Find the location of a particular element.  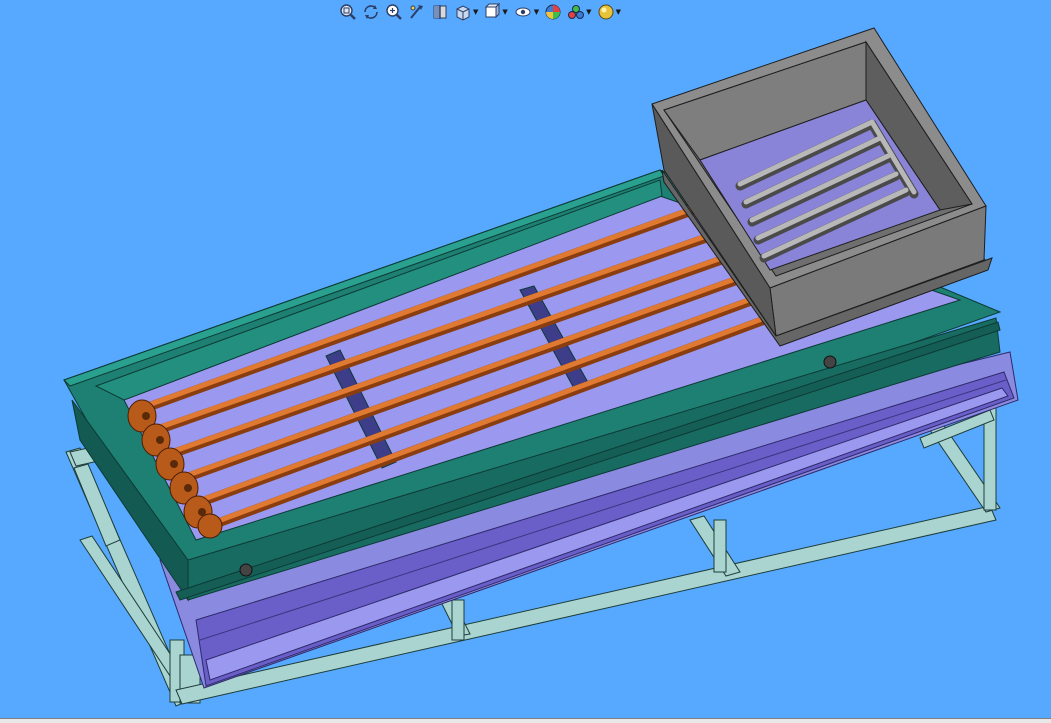

zoom-to-fit-icon is located at coordinates (348, 12).